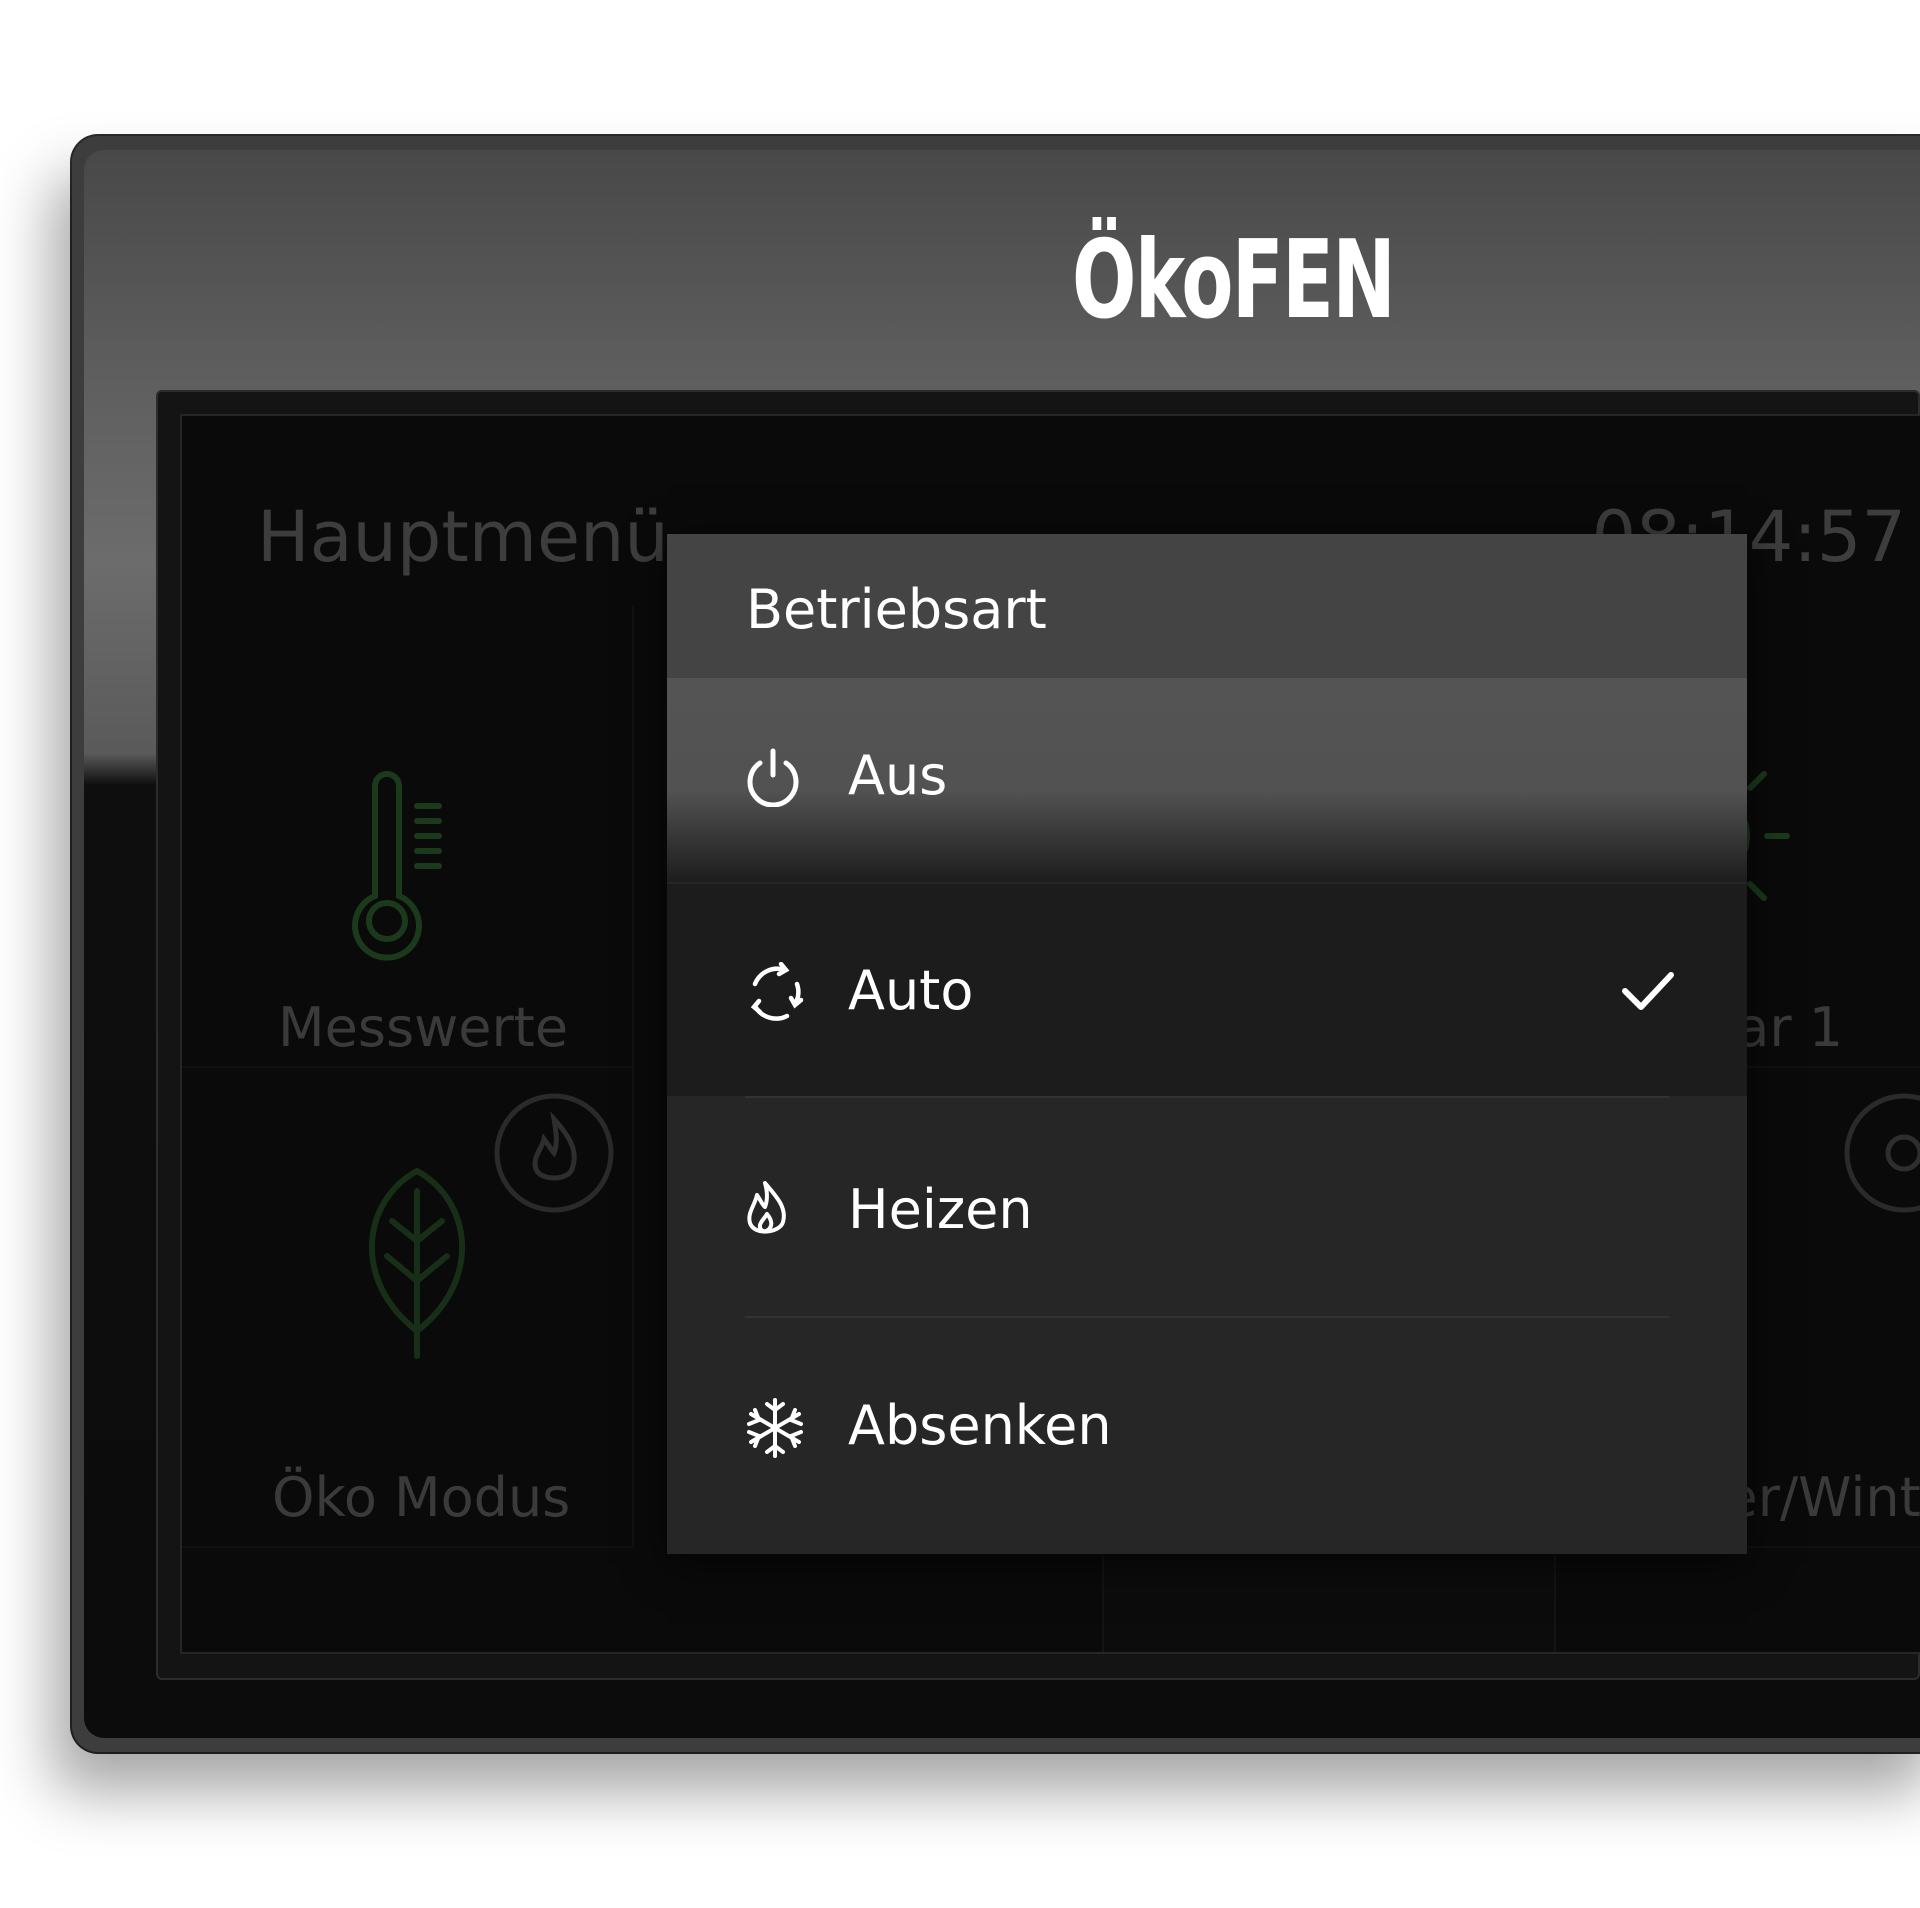 This screenshot has width=1920, height=1908. I want to click on flame-icon, so click(767, 1211).